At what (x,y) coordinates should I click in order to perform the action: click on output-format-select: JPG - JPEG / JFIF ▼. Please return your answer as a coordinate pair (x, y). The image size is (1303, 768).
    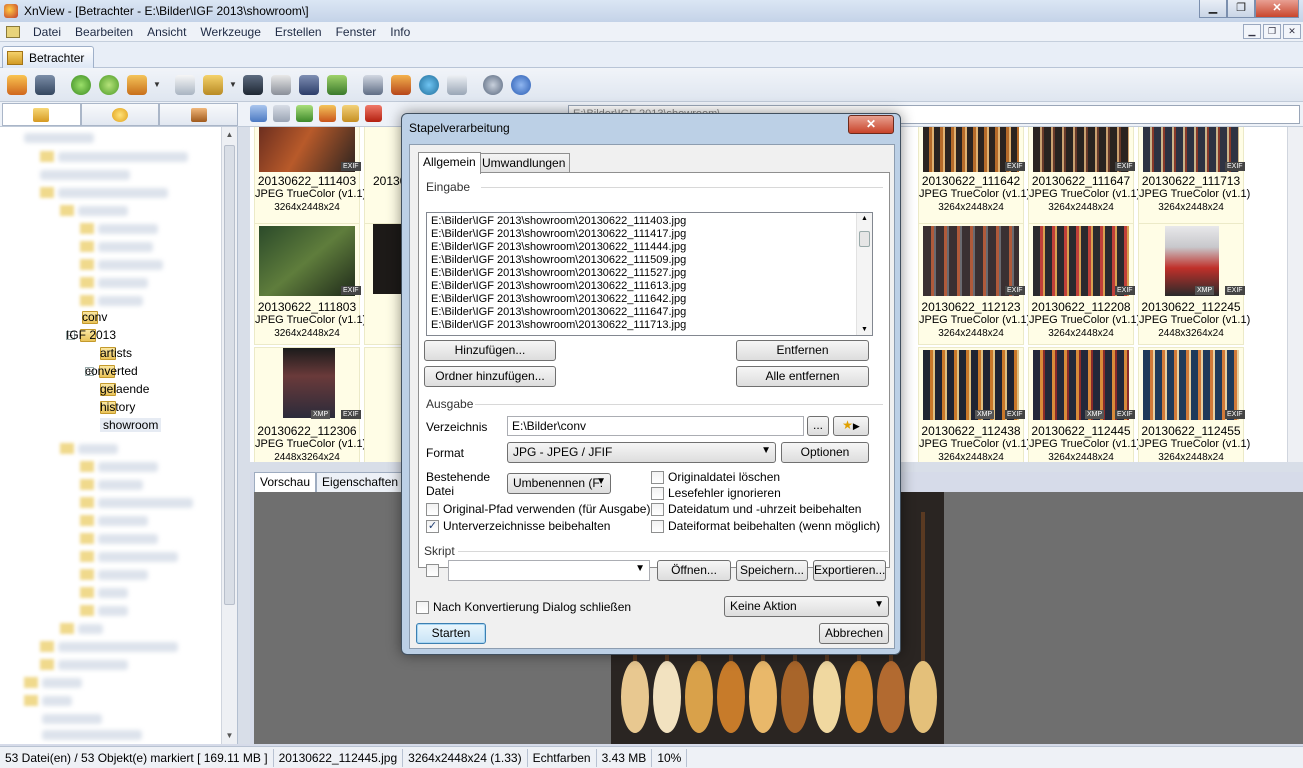
    Looking at the image, I should click on (641, 452).